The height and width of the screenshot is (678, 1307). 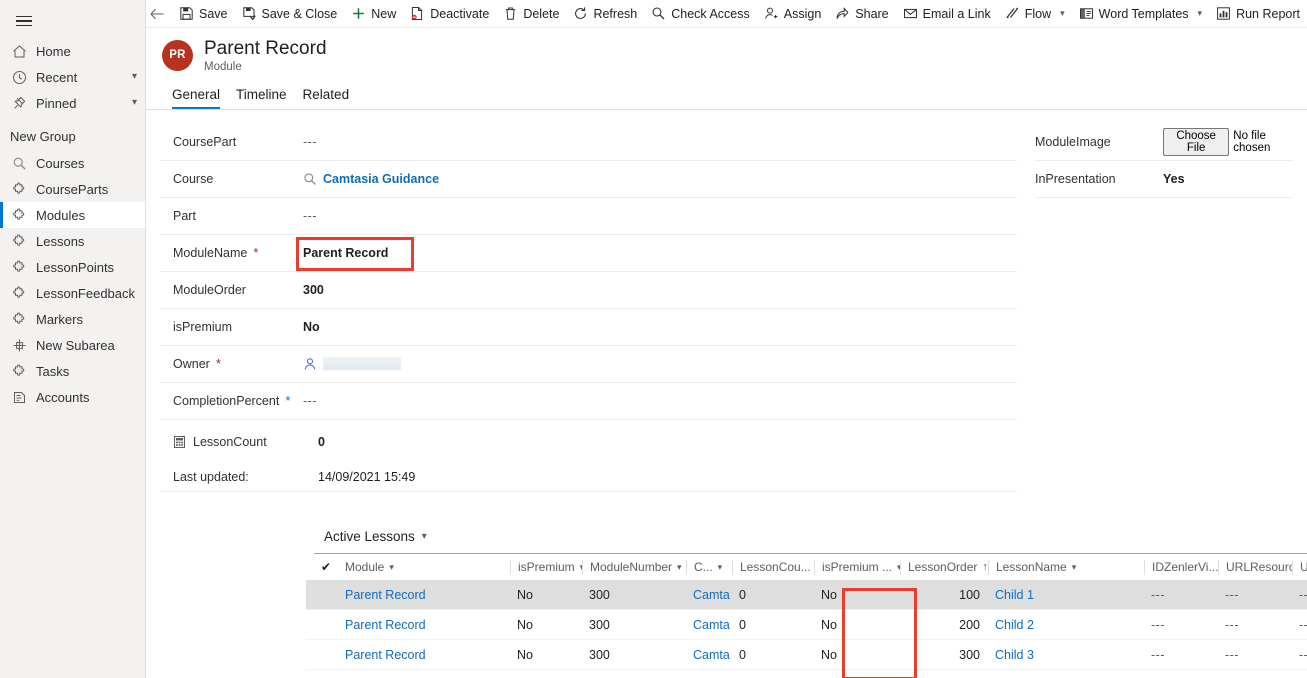 I want to click on check-access-button: Check Access, so click(x=700, y=14).